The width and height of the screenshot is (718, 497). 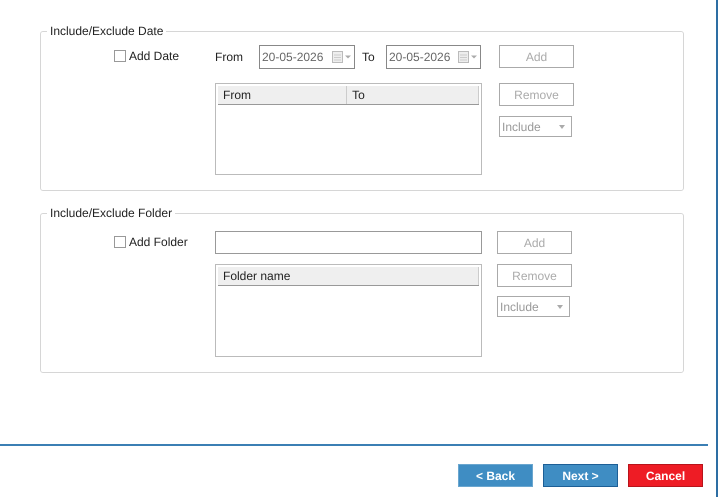 I want to click on to-label: To, so click(x=368, y=57).